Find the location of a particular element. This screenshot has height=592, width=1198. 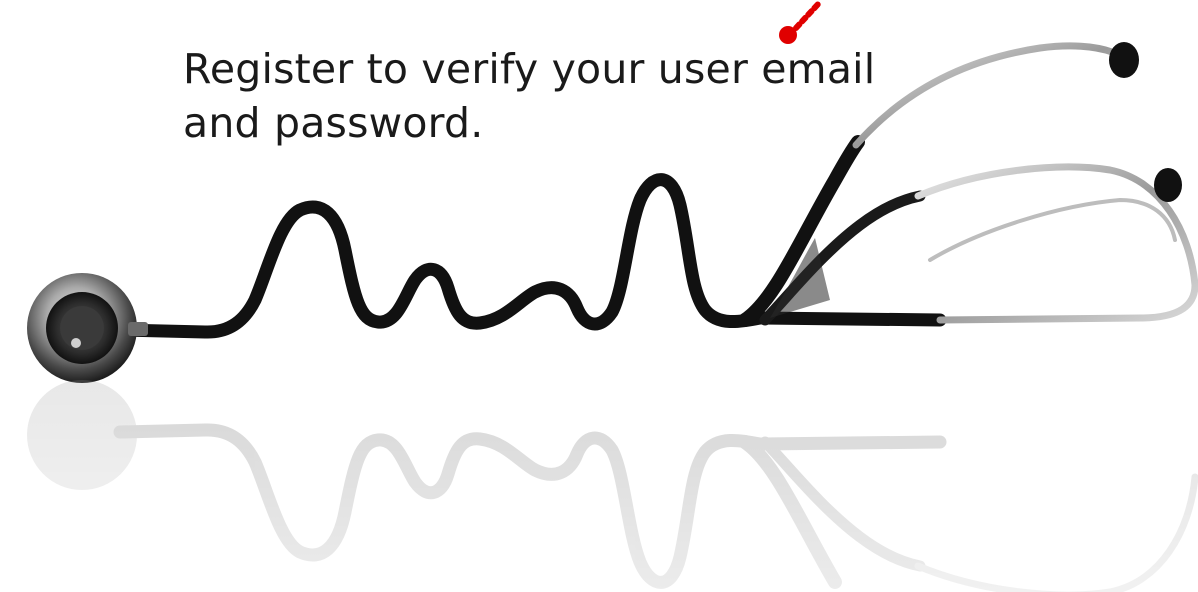

ear-tip-upper is located at coordinates (1124, 60).